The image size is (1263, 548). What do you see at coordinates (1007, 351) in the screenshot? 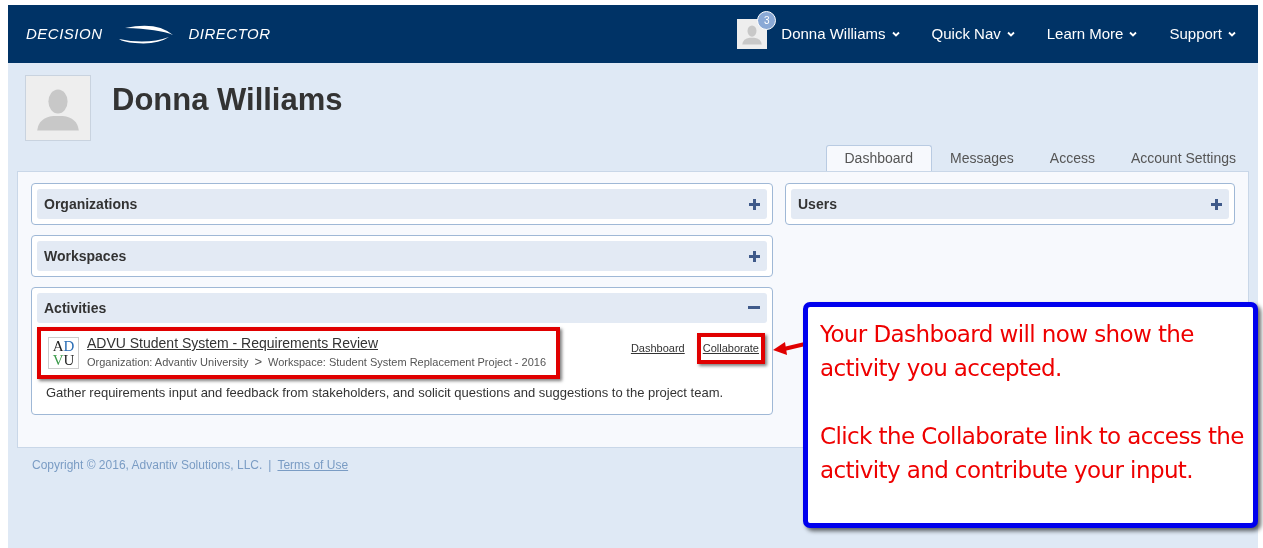
I see `callout-text: Your Dashboard will now show the activity you accepted.` at bounding box center [1007, 351].